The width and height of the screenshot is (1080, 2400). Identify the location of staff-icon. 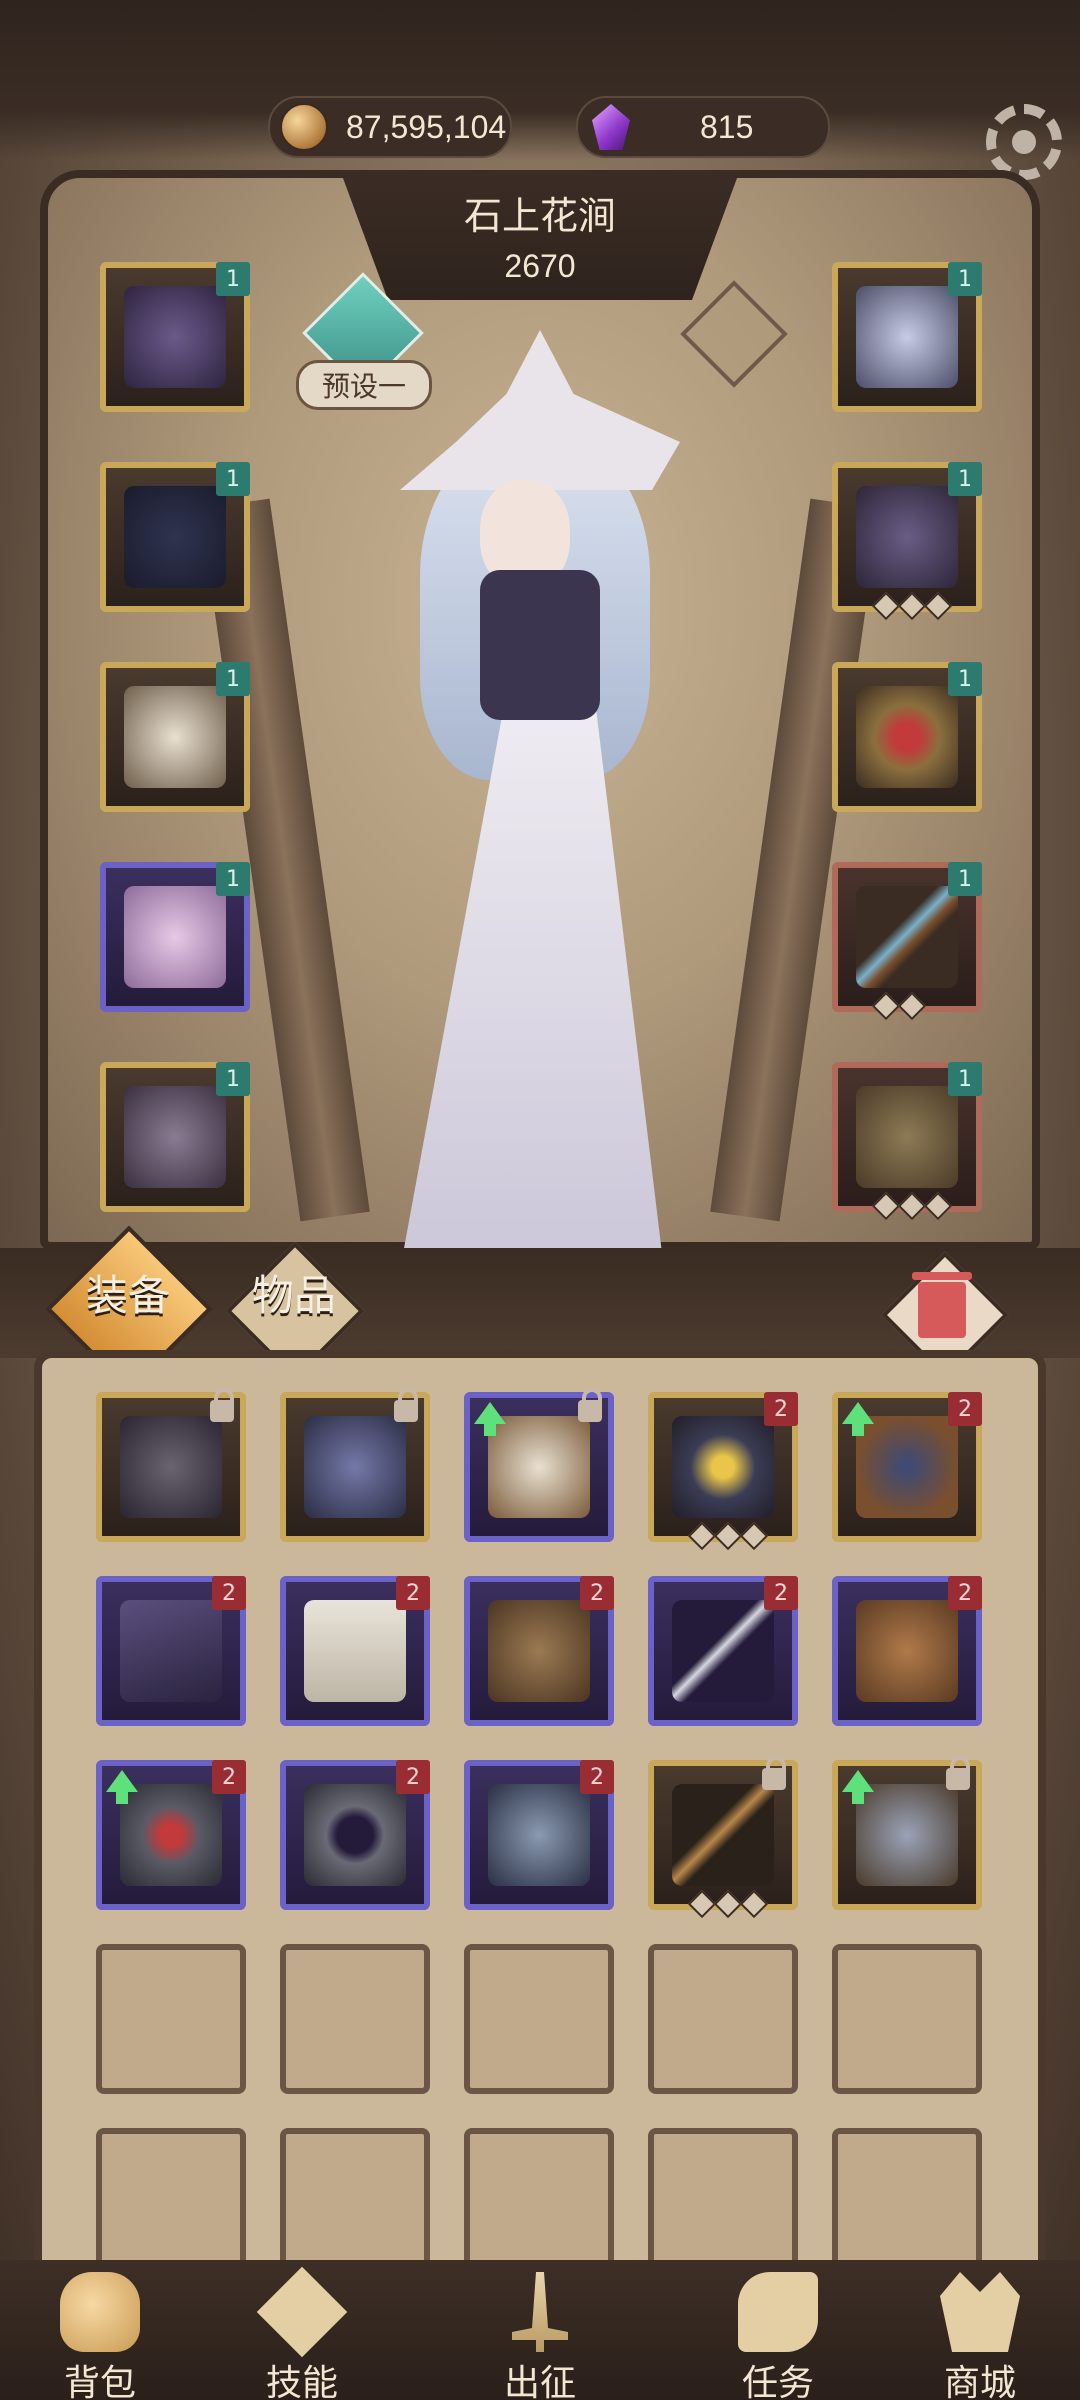
(907, 937).